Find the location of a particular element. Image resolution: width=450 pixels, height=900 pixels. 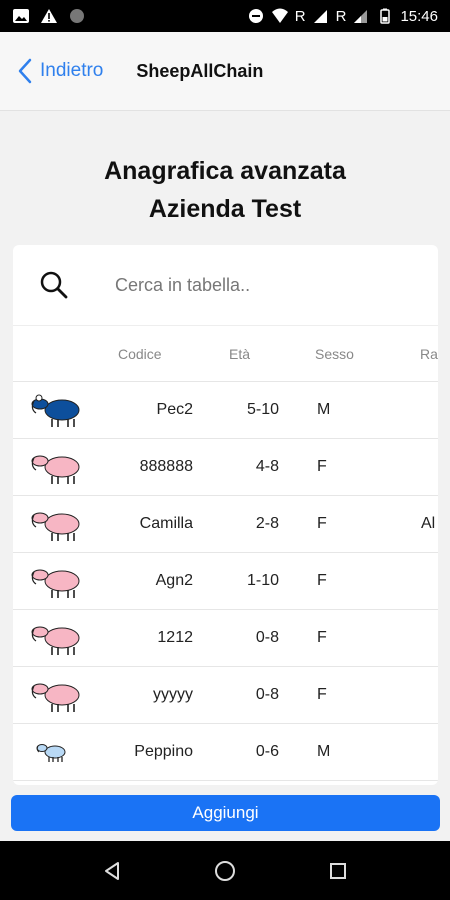

recents-square-icon is located at coordinates (338, 871).